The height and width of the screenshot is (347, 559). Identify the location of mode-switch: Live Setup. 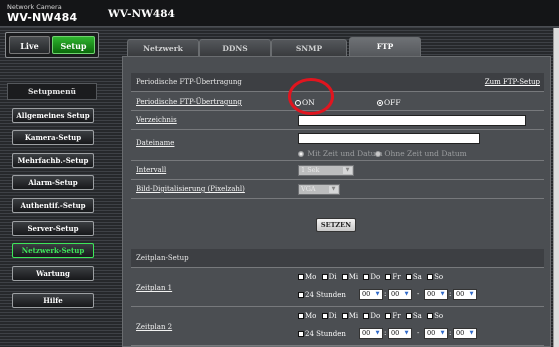
(52, 45).